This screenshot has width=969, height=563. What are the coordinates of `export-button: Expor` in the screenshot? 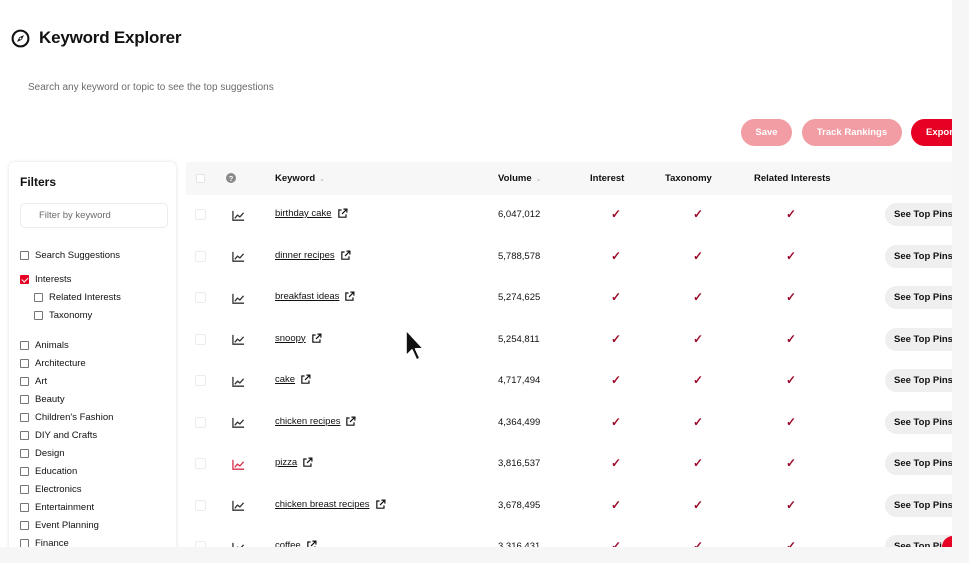 It's located at (931, 132).